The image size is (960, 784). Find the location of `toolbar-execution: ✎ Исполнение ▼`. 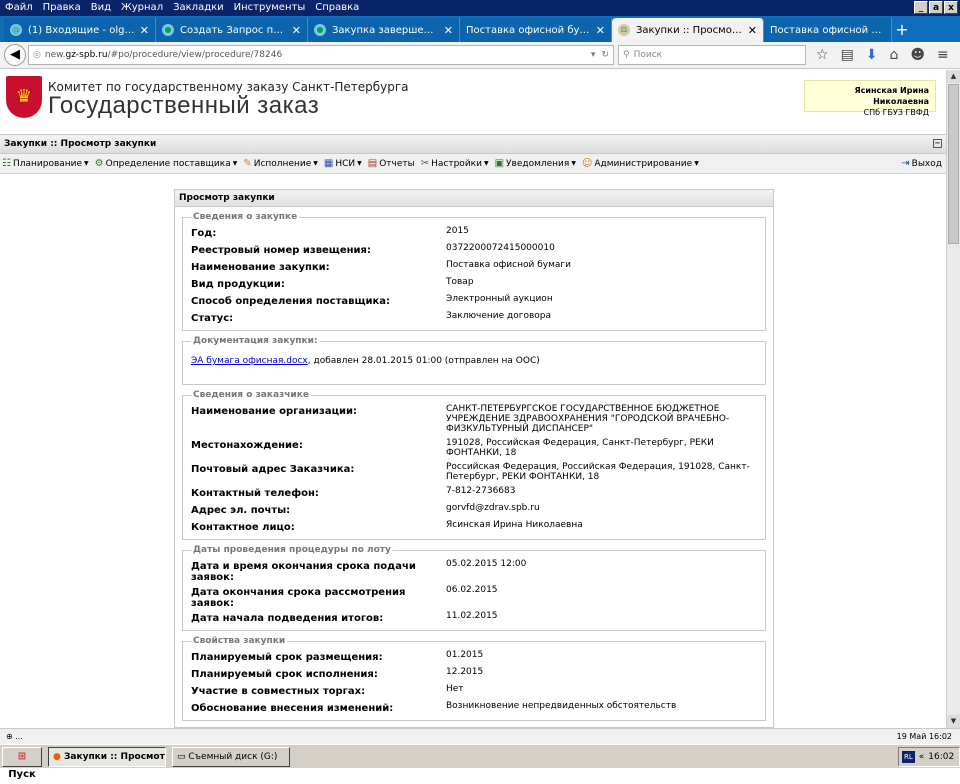

toolbar-execution: ✎ Исполнение ▼ is located at coordinates (280, 163).